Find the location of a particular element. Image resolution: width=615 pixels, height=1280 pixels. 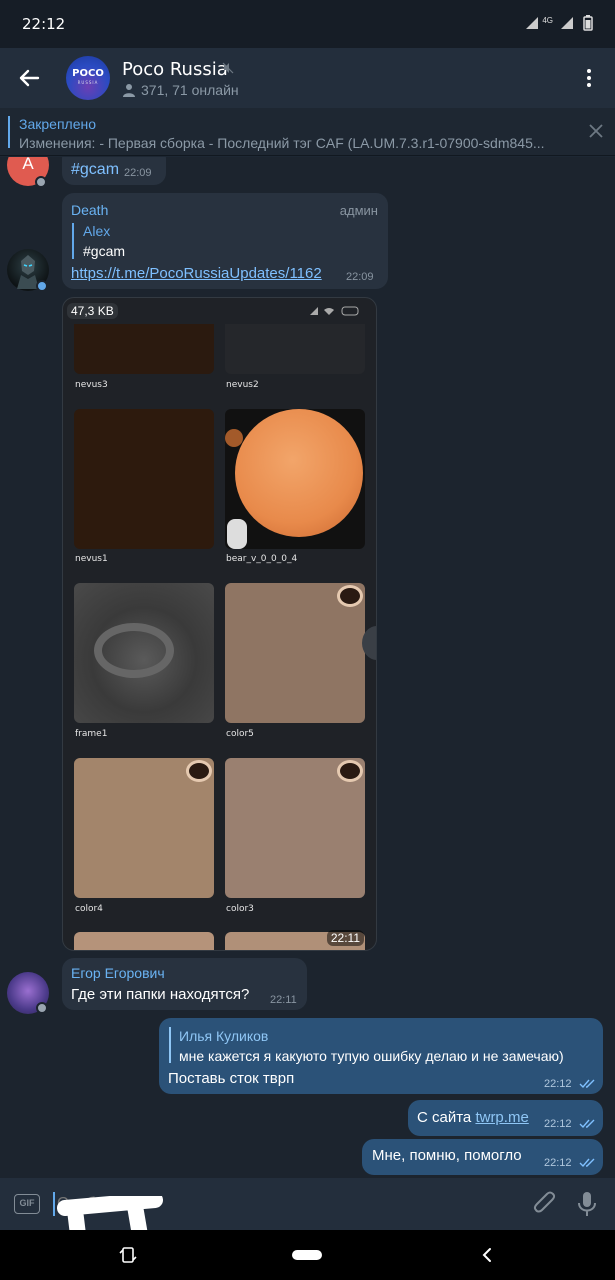

back-arrow-icon is located at coordinates (29, 78).